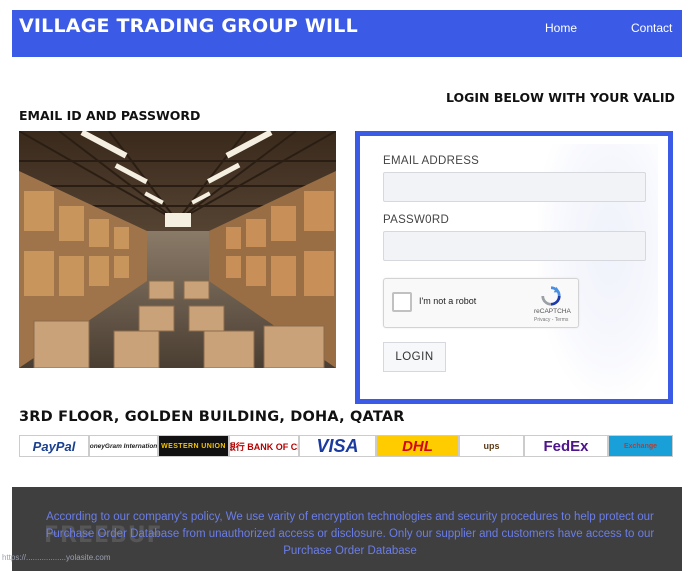 The height and width of the screenshot is (571, 690). I want to click on site-header: VILLAGE TRADING GROUP WILL Home Contact, so click(347, 33).